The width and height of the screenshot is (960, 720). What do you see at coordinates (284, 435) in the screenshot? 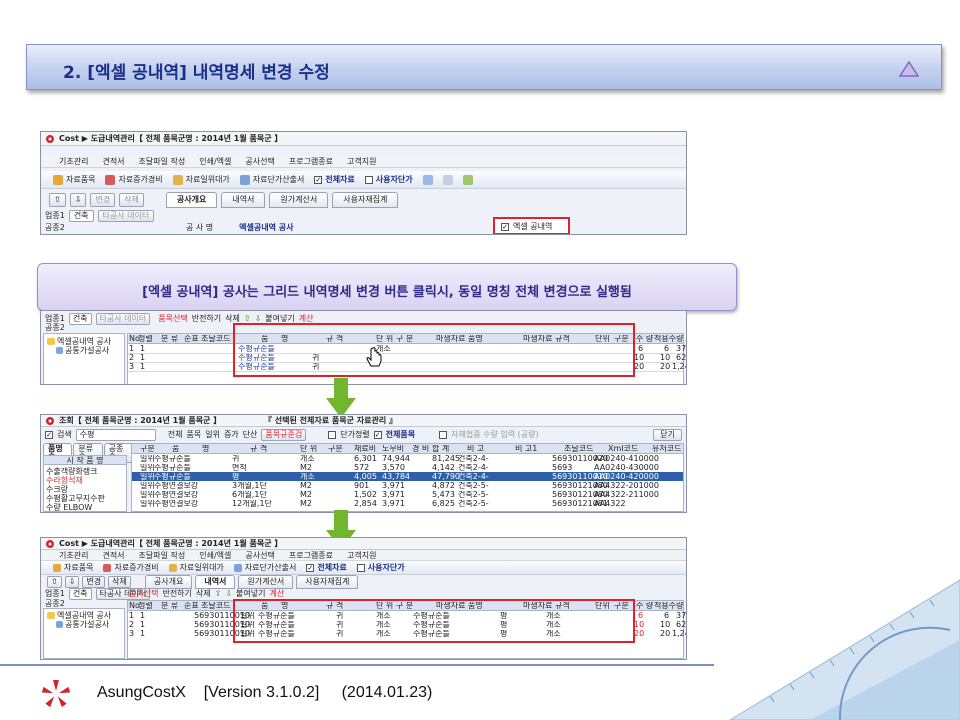
I see `item-standard-button: 품목규준검` at bounding box center [284, 435].